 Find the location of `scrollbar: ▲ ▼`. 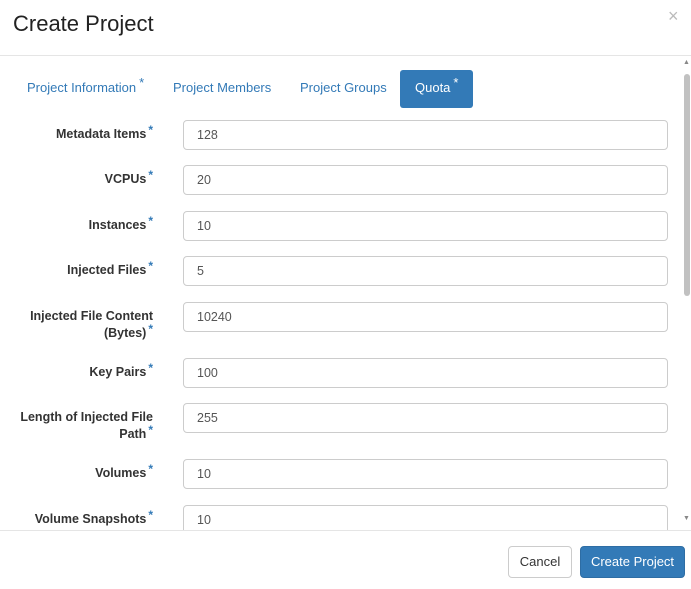

scrollbar: ▲ ▼ is located at coordinates (687, 292).